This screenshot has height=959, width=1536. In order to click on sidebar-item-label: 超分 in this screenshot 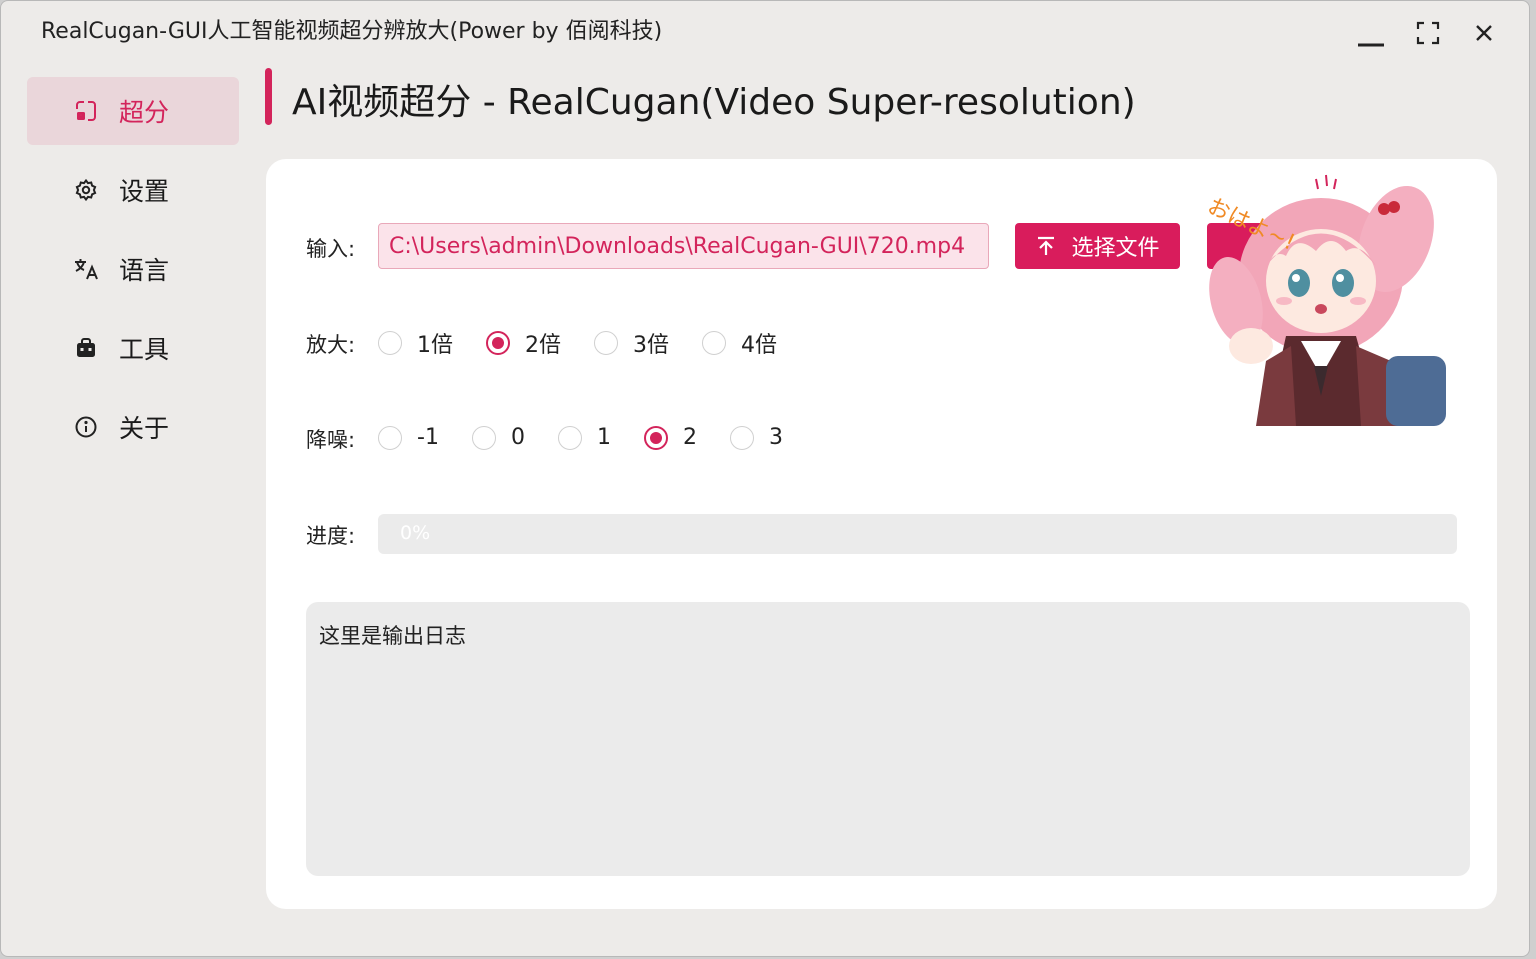, I will do `click(144, 112)`.